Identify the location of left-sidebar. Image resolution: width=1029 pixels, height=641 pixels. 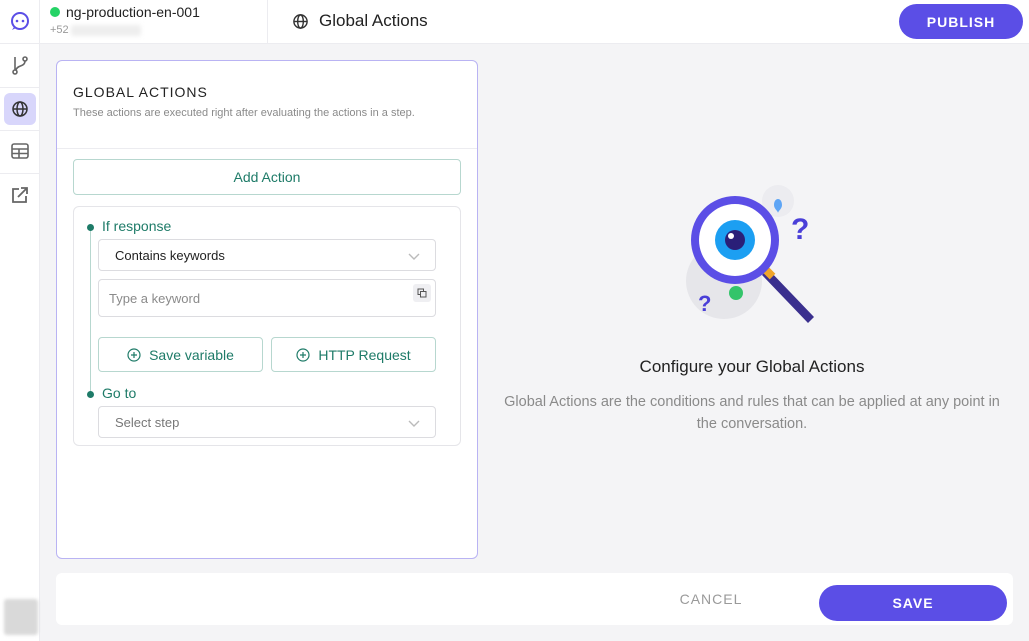
(20, 320).